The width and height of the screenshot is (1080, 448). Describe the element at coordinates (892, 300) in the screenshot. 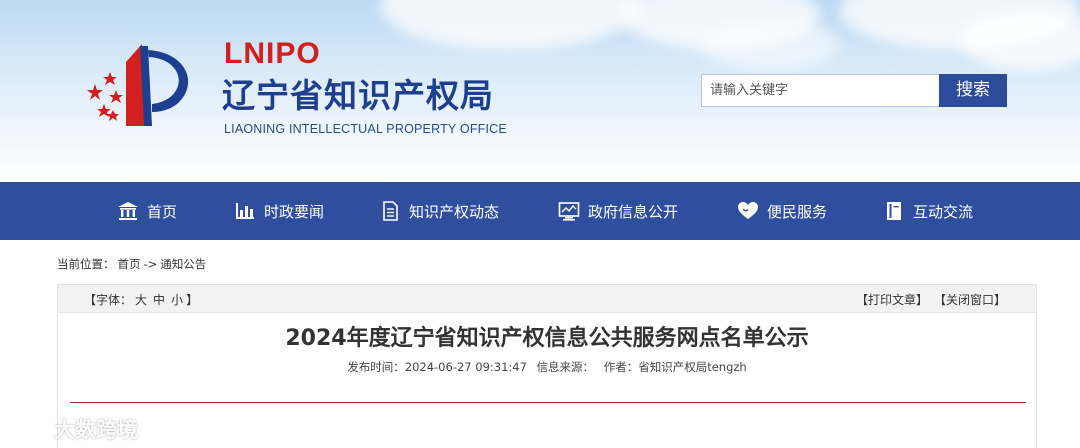

I see `print-article-button: 【打印文章】` at that location.